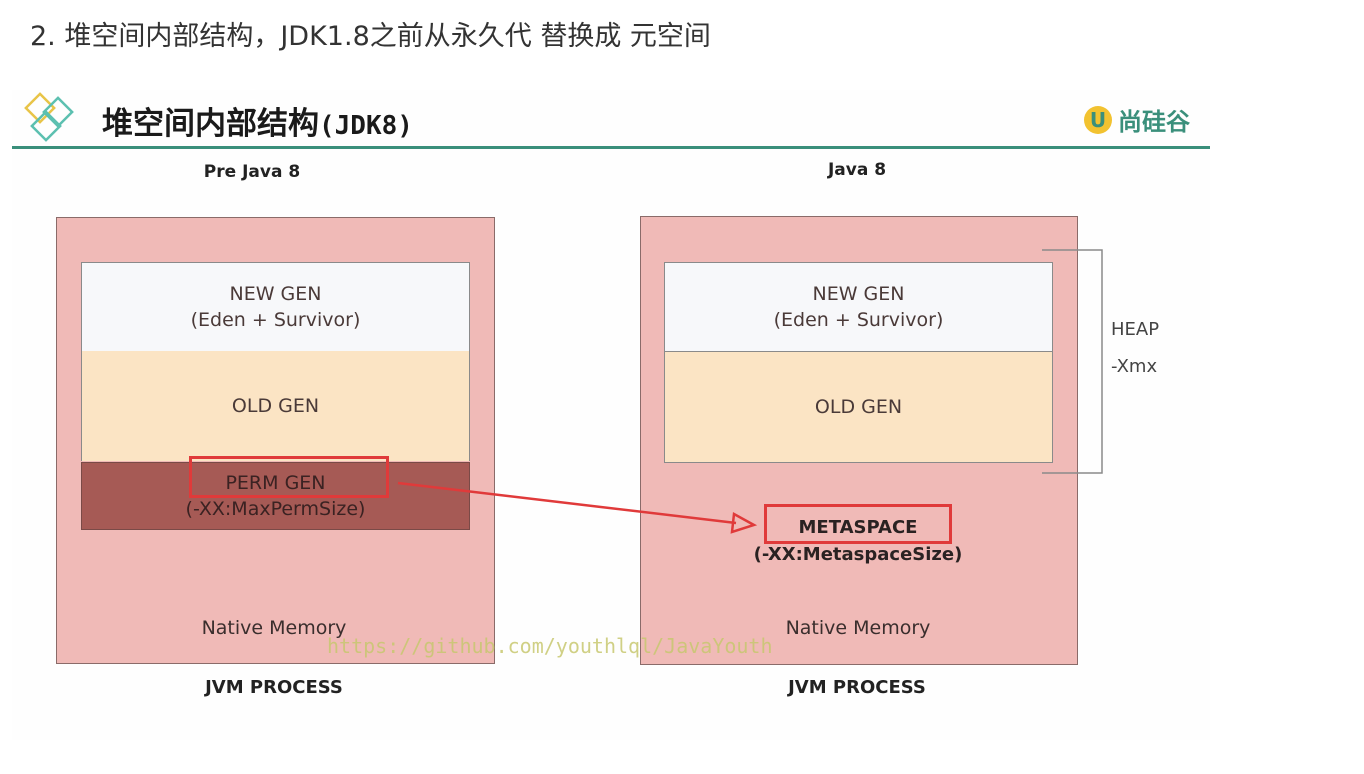  I want to click on heap-bracket, so click(1072, 361).